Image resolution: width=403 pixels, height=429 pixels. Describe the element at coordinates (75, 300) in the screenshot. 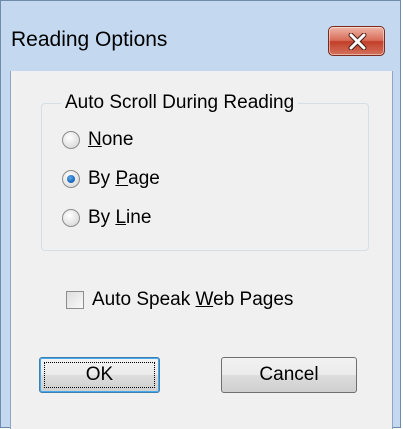

I see `auto-speak-checkbox` at that location.